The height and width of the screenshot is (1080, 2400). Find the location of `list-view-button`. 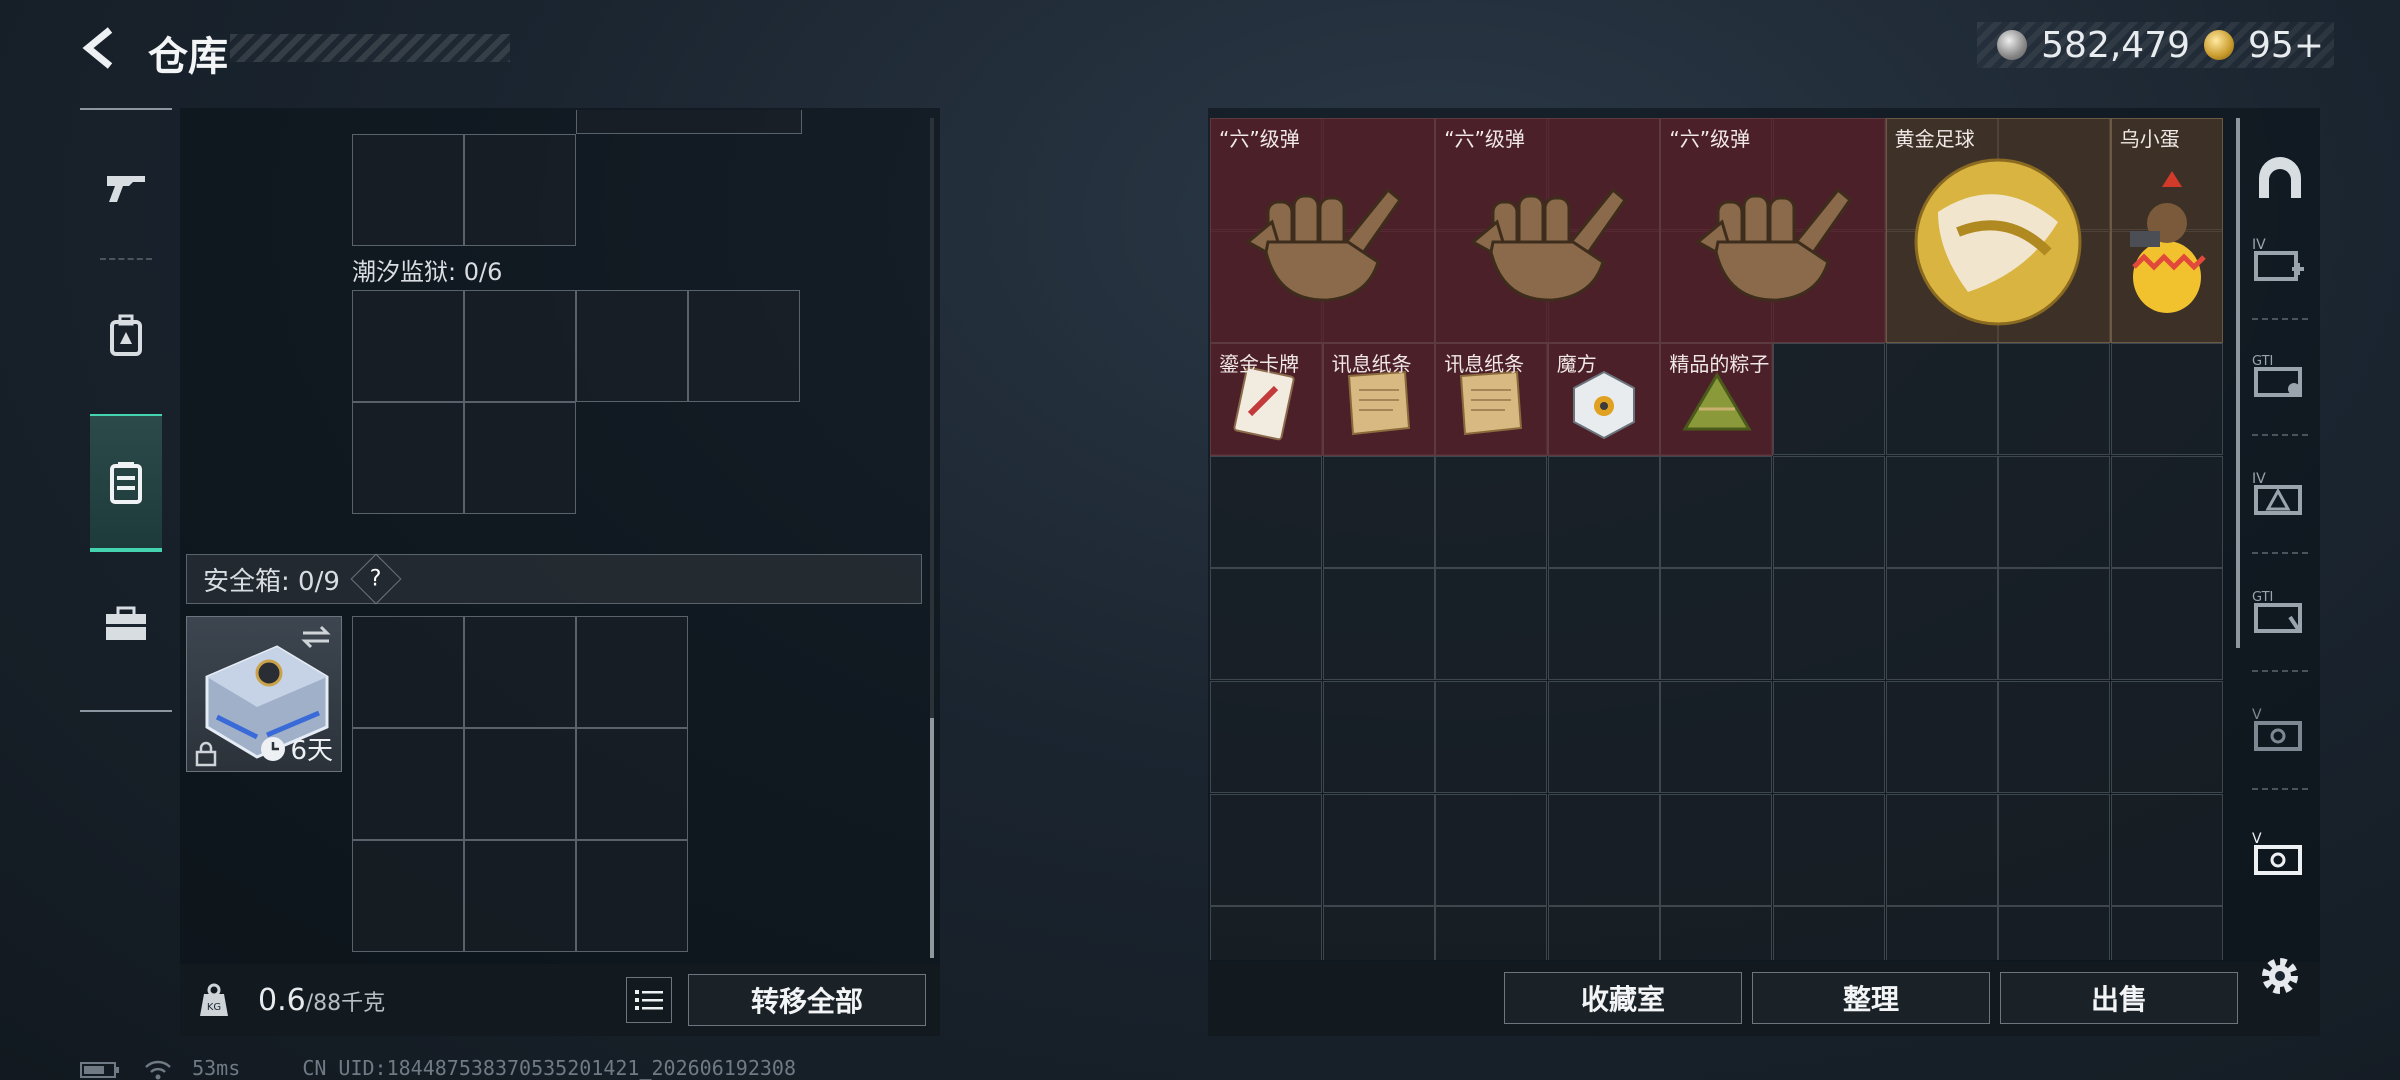

list-view-button is located at coordinates (649, 1000).